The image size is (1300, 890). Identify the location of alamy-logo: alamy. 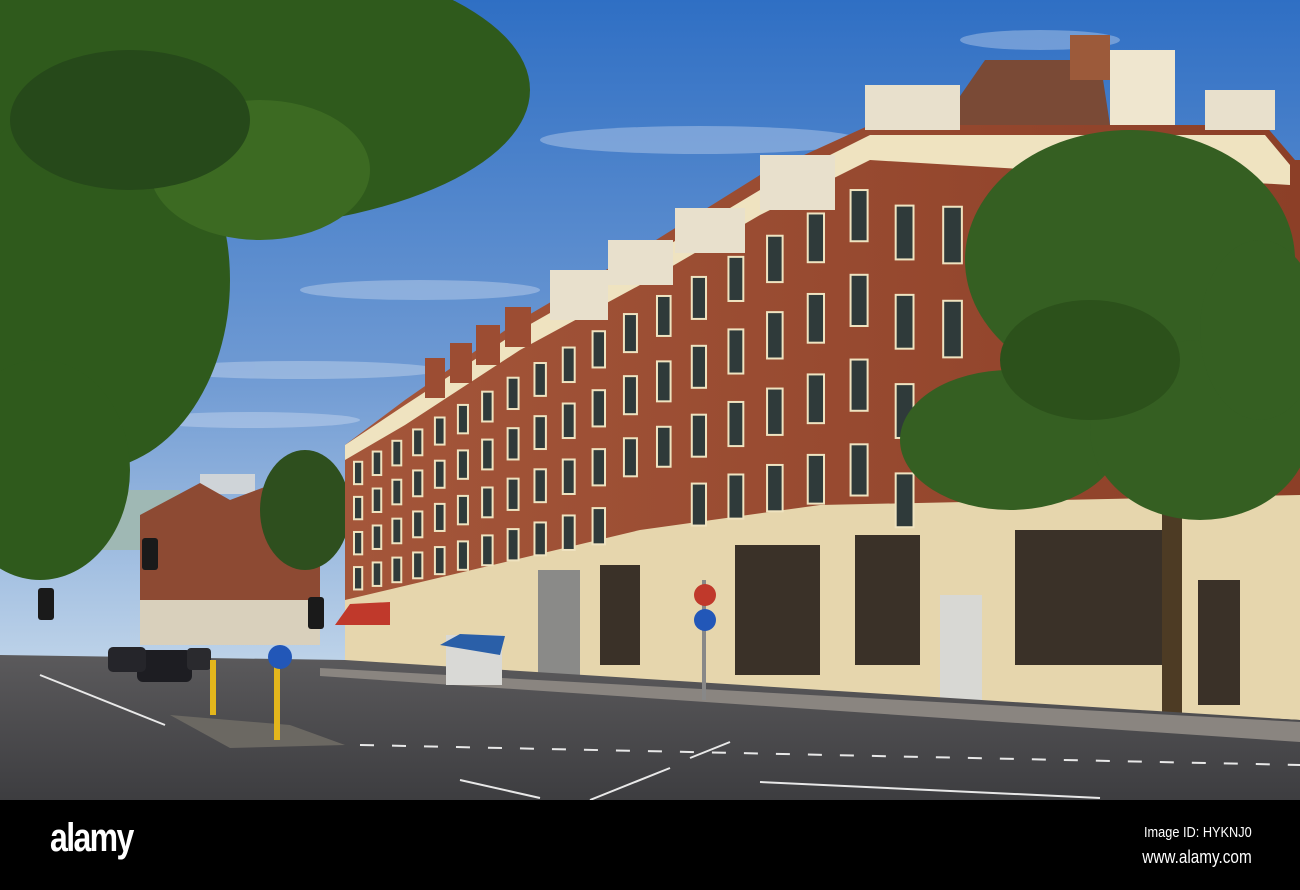
(92, 838).